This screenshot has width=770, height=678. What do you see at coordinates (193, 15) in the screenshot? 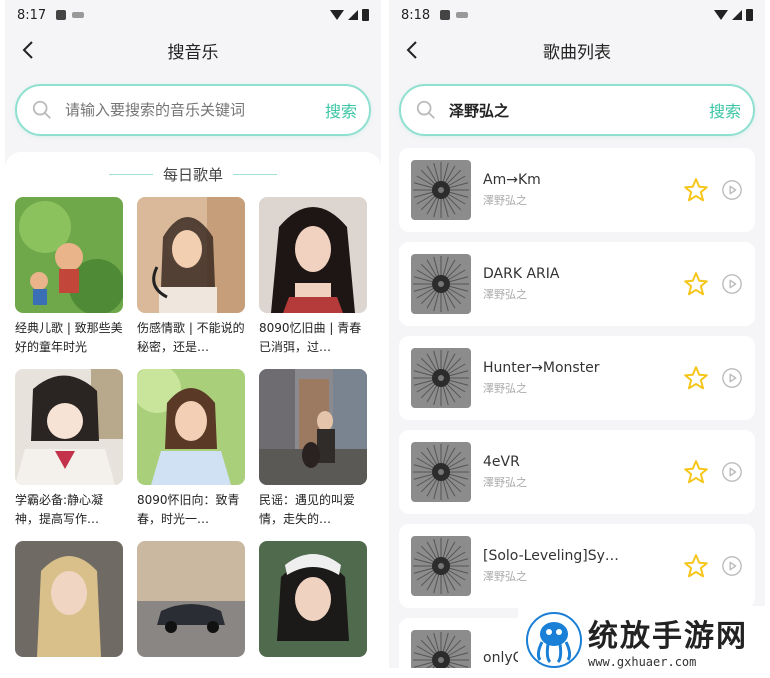
I see `status-bar: 8:17` at bounding box center [193, 15].